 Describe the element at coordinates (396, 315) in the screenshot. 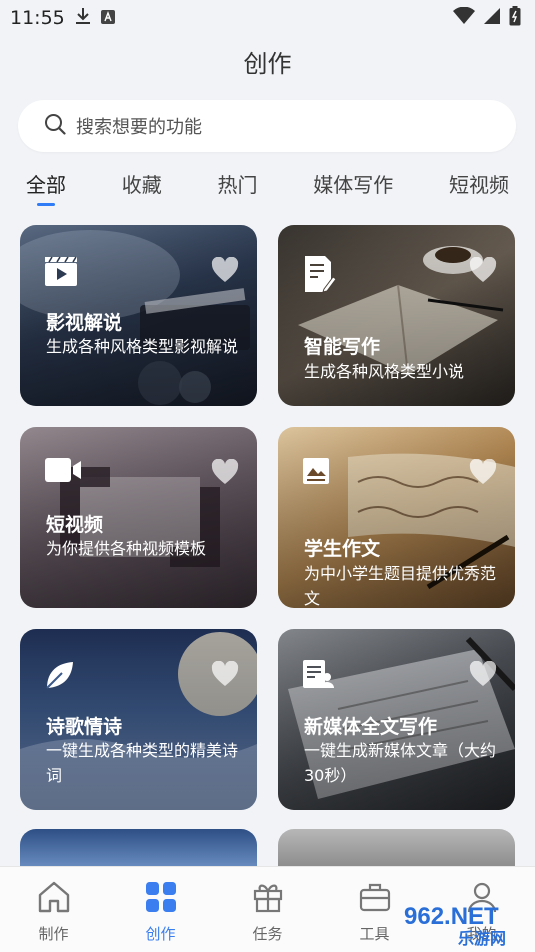

I see `card-smart-writing: 智能写作 生成各种风格类型小说` at that location.